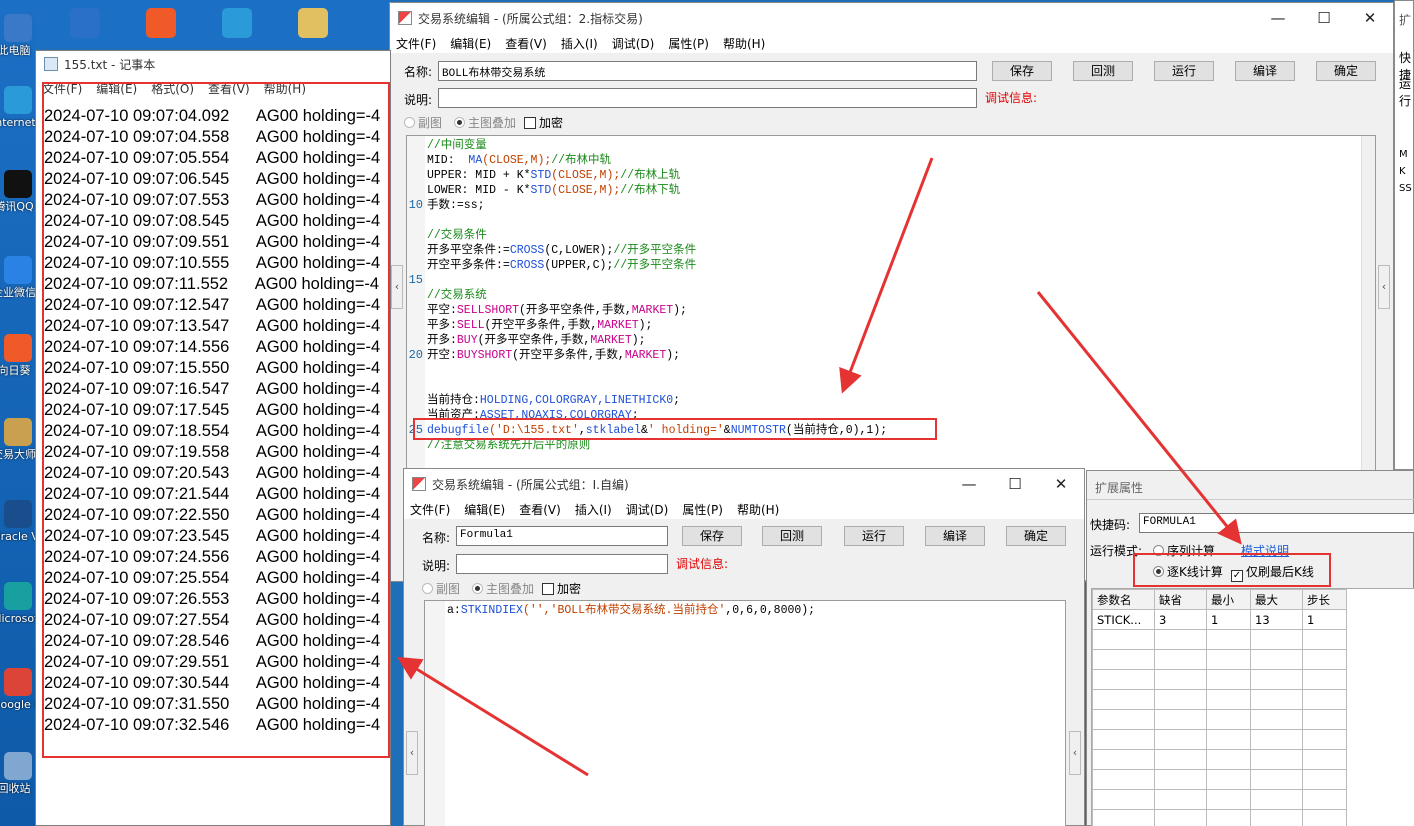 This screenshot has width=1414, height=826. I want to click on code-token: (开多平空条件,手数,, so click(534, 340).